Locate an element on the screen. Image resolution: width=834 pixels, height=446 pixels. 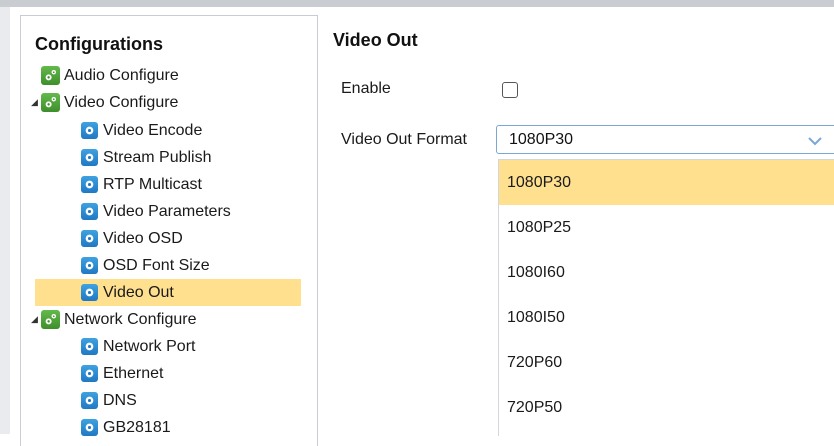
tree-item-audio-configure: Audio Configure is located at coordinates (110, 75).